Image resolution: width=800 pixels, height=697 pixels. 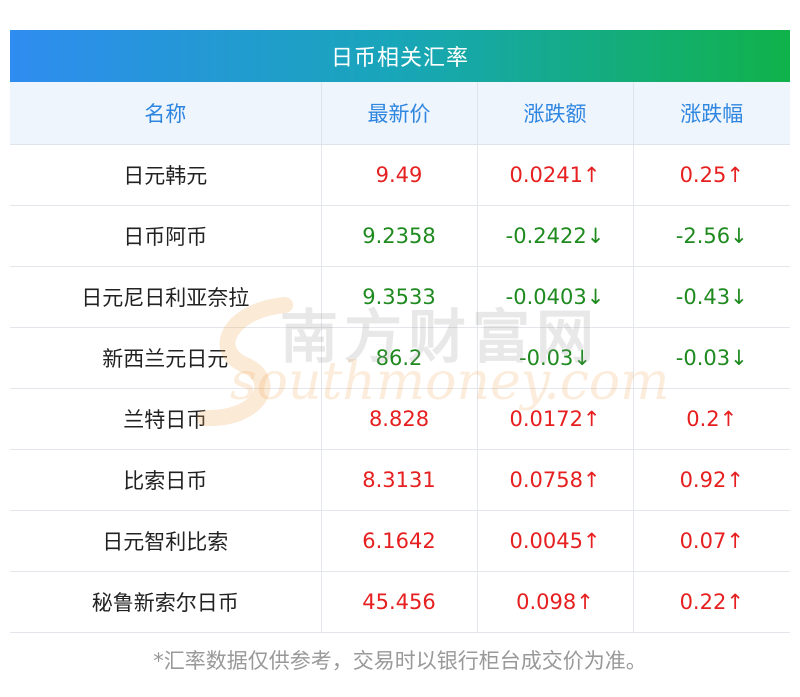 What do you see at coordinates (166, 297) in the screenshot?
I see `pair-name: 日元尼日利亚奈拉` at bounding box center [166, 297].